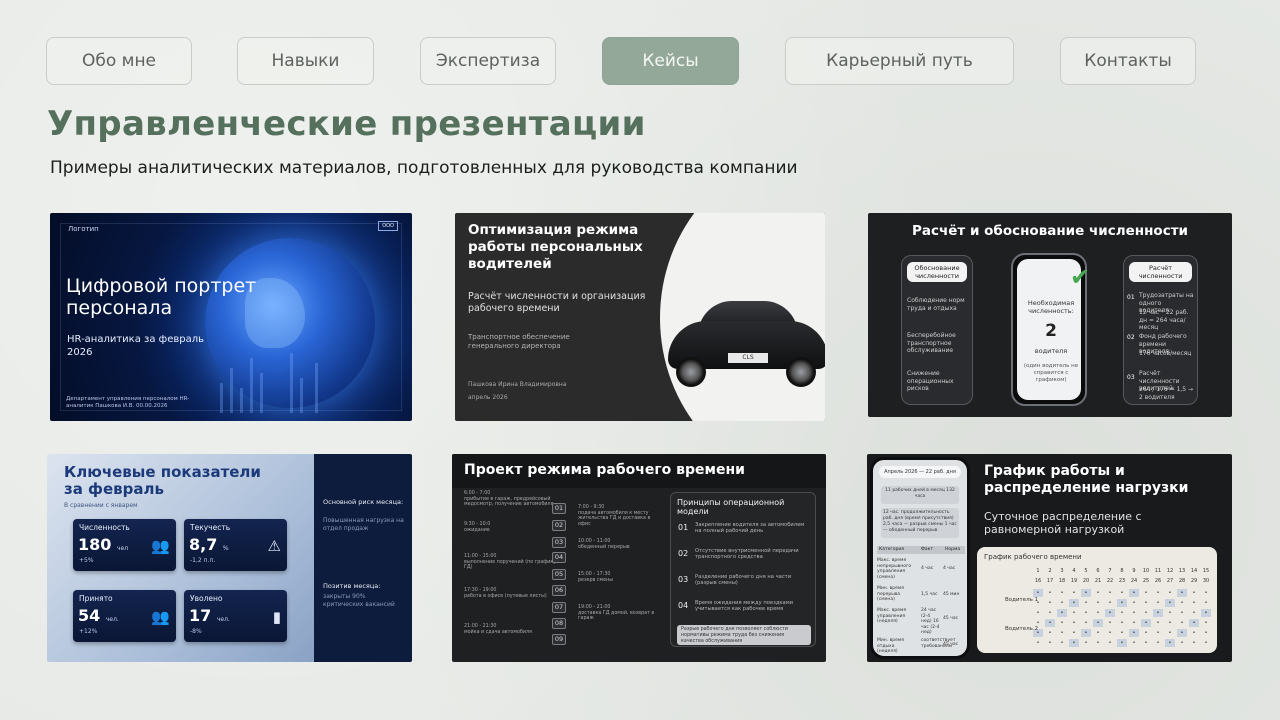  What do you see at coordinates (388, 226) in the screenshot?
I see `company-badge: ООО` at bounding box center [388, 226].